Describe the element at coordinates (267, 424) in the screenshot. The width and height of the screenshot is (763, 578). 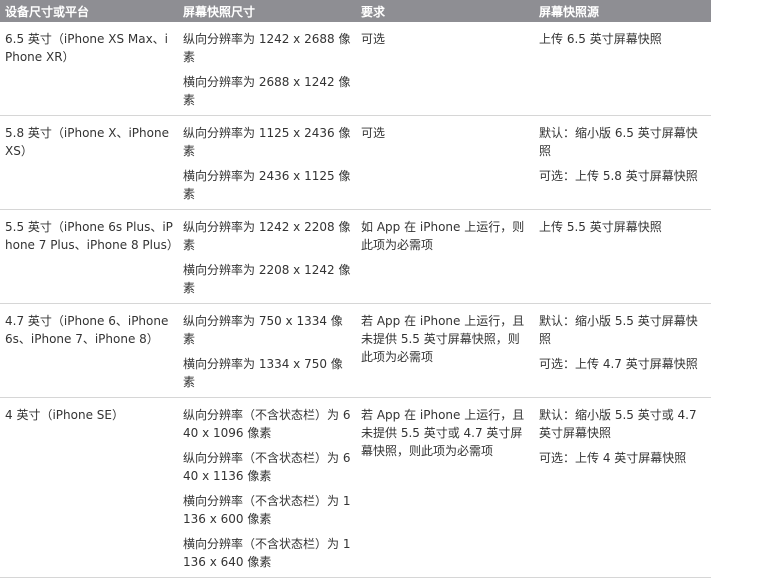
I see `size-spec: 纵向分辨率（不含状态栏）为 640 x 1096 像素` at that location.